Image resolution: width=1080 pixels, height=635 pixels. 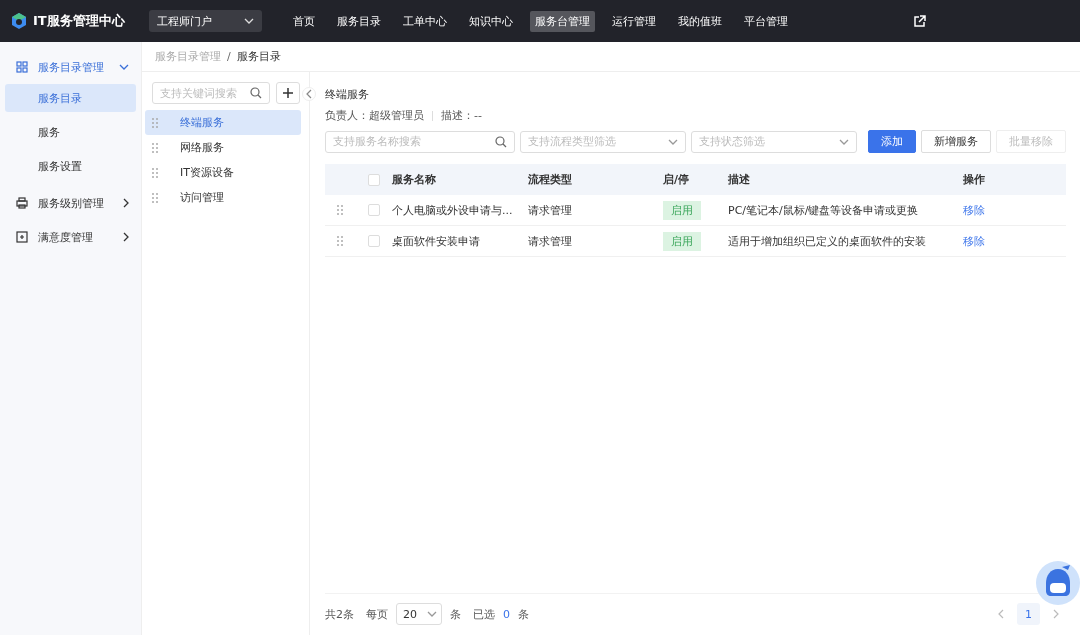 I want to click on plus-icon, so click(x=288, y=93).